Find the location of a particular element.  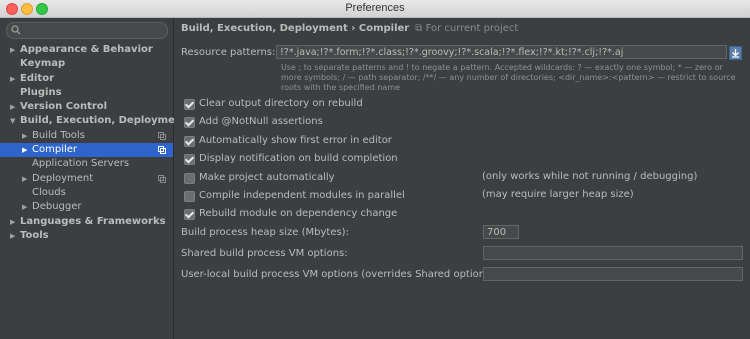

option-label: Clear output directory on rebuild is located at coordinates (281, 103).